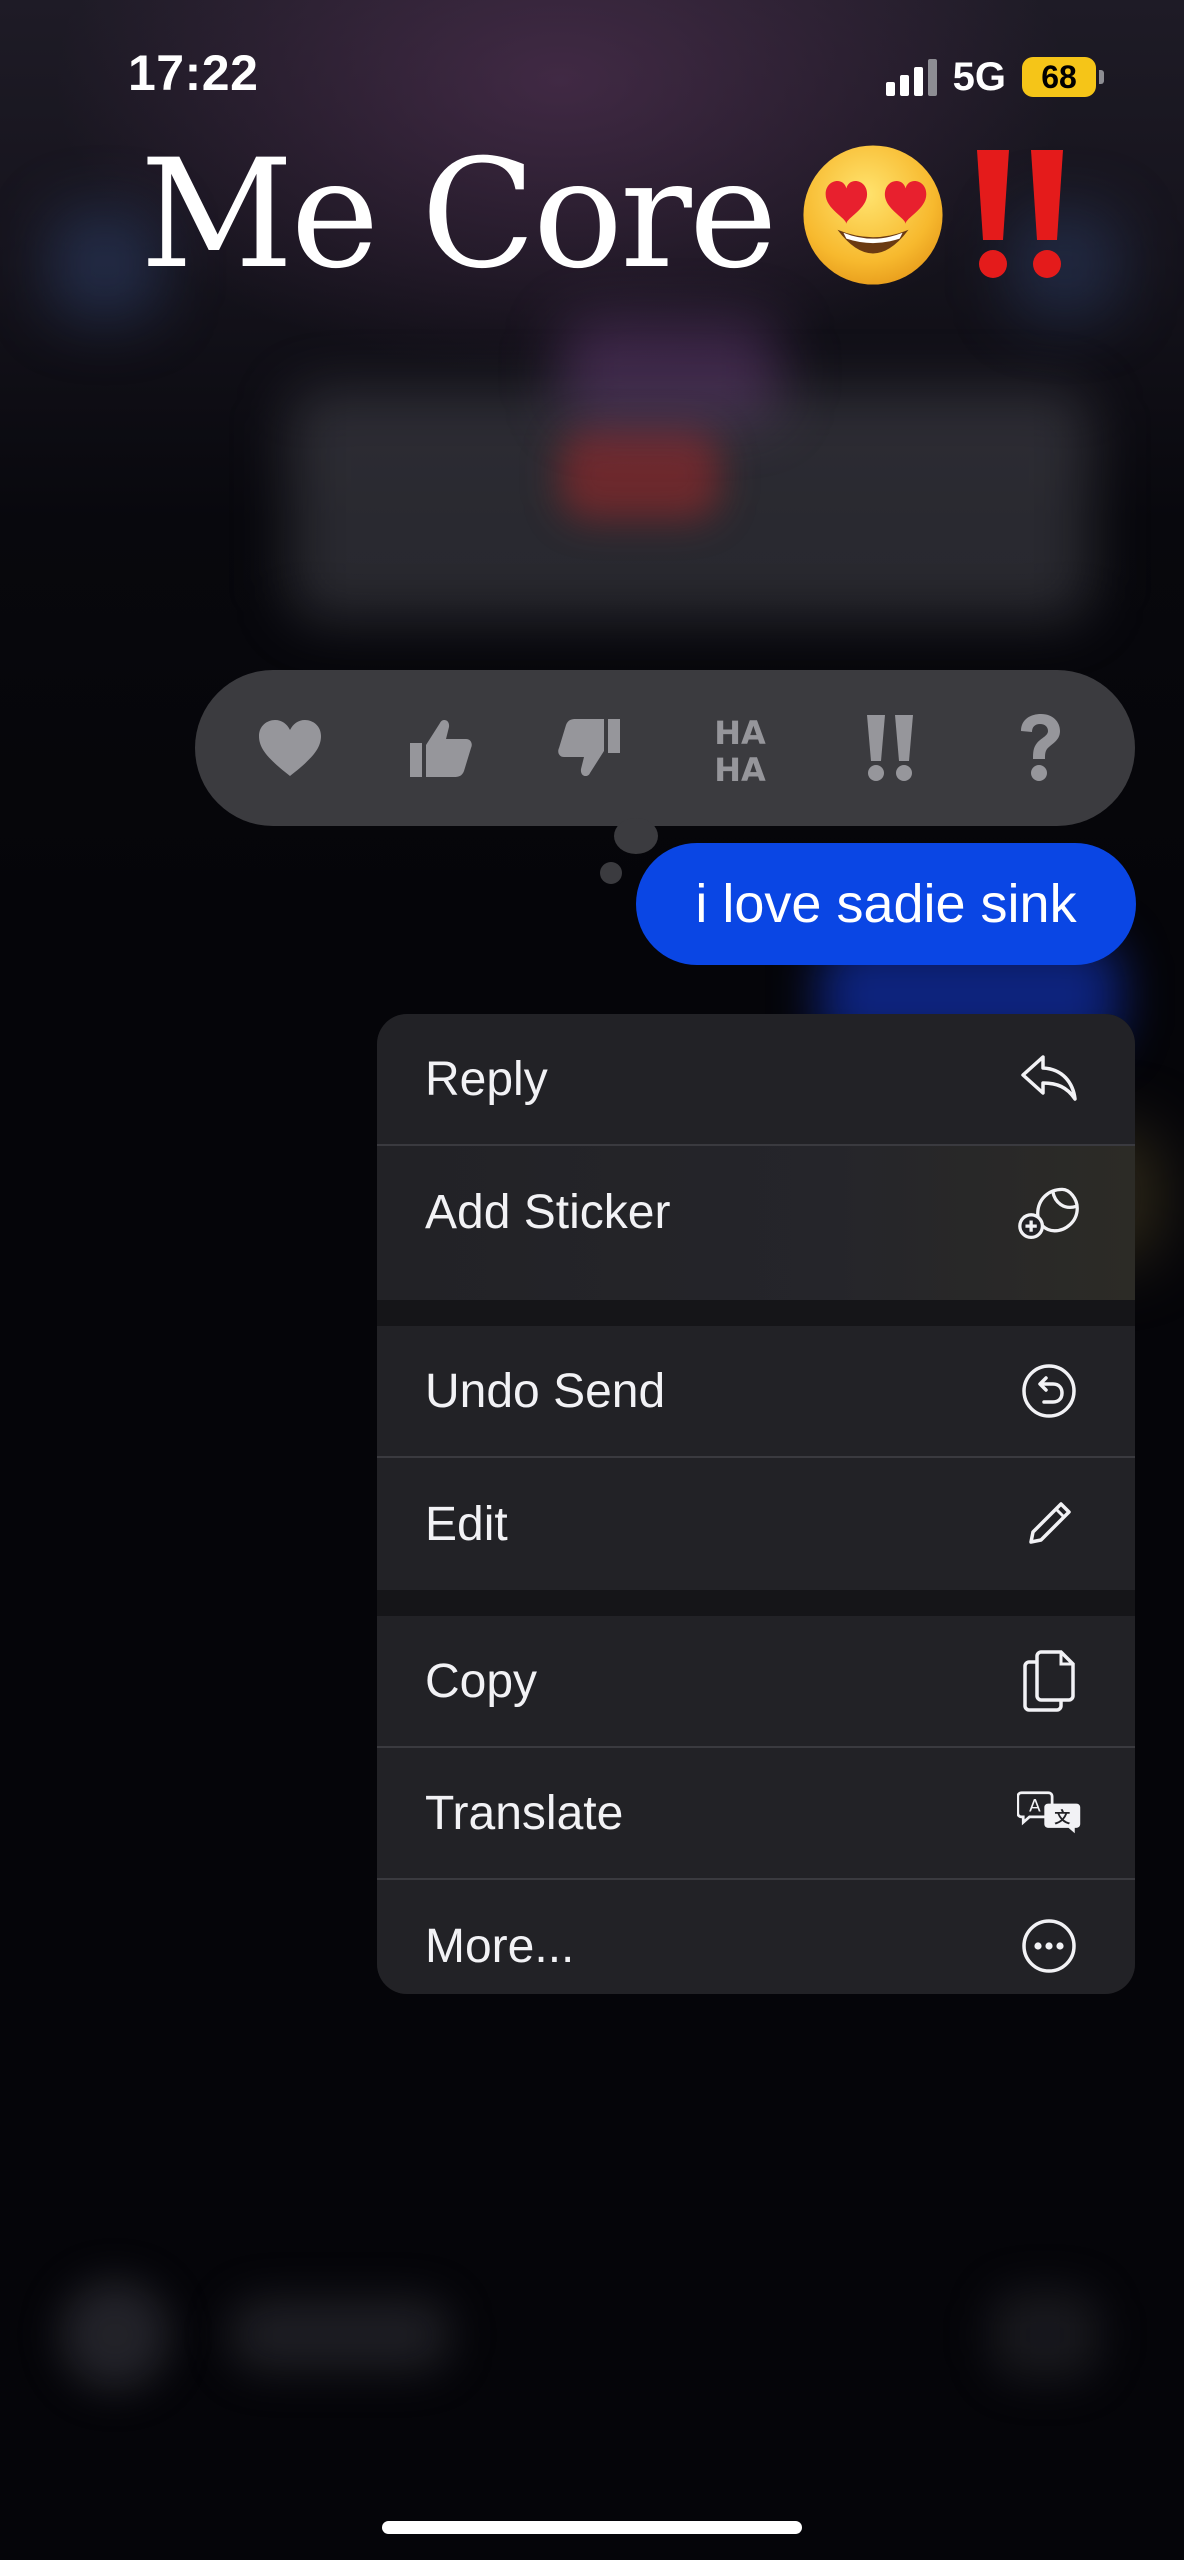 The image size is (1184, 2560). I want to click on menu-item-label: Copy, so click(481, 1681).